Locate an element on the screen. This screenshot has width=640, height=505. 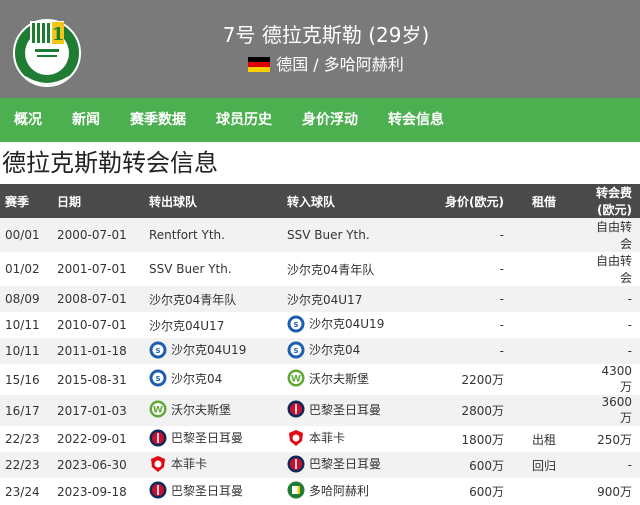
col-date: 日期 is located at coordinates (103, 201).